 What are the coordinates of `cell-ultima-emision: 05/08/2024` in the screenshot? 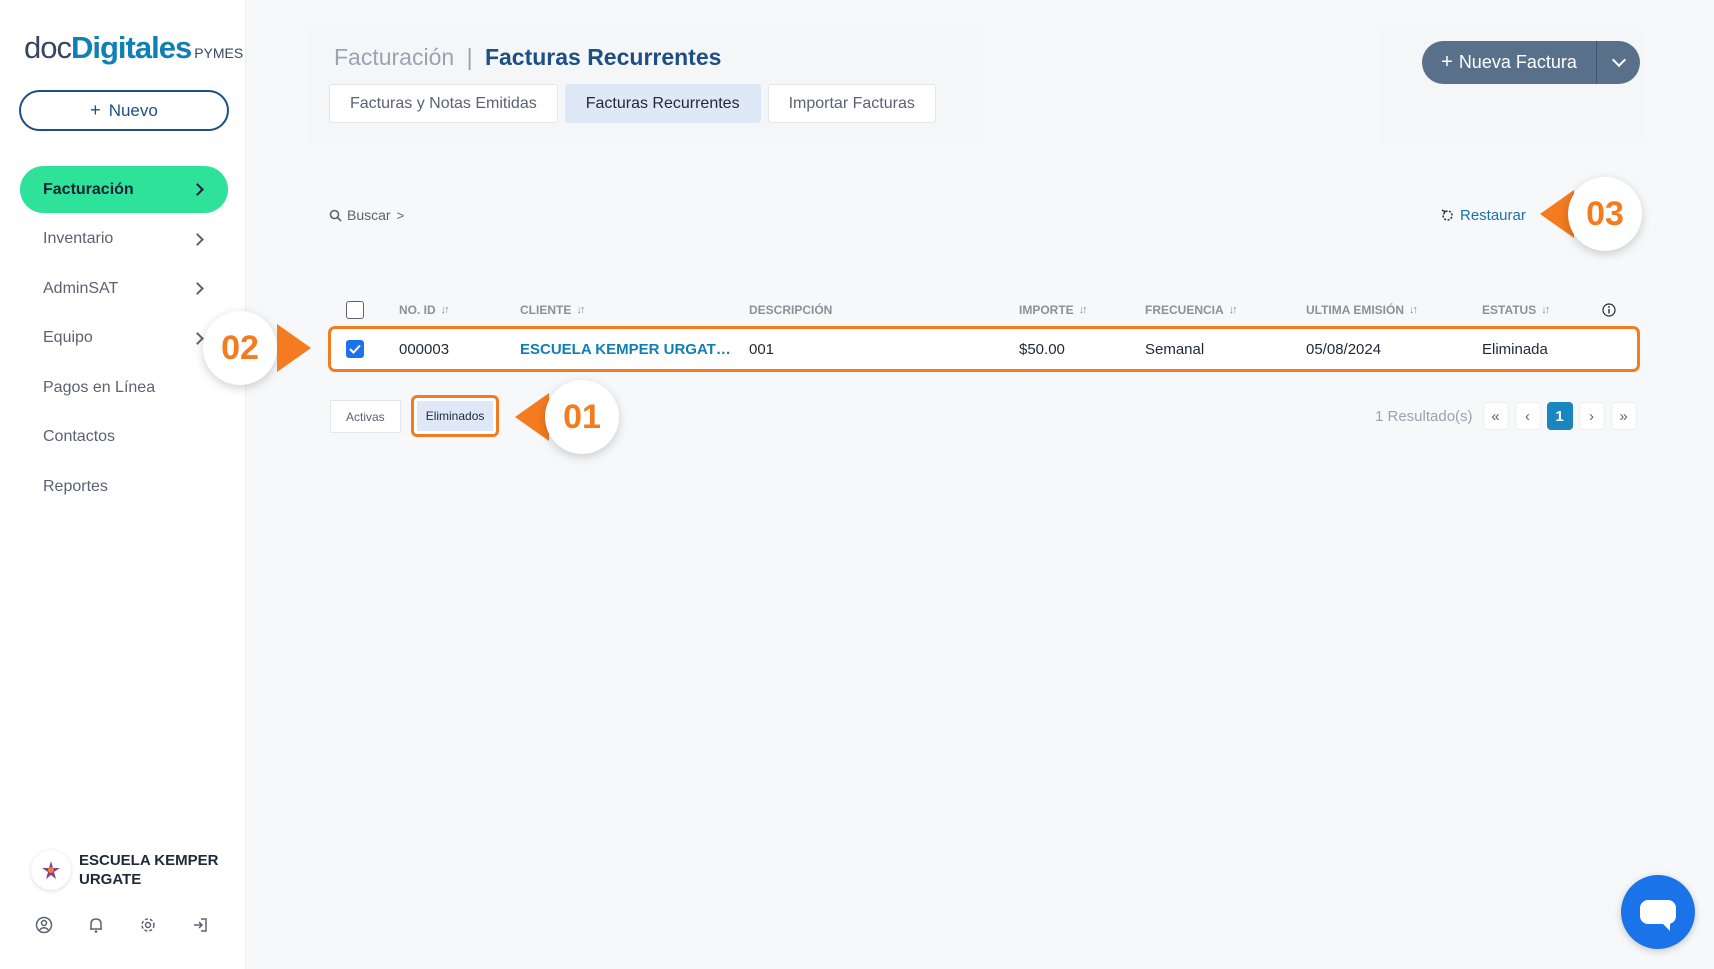 It's located at (1344, 349).